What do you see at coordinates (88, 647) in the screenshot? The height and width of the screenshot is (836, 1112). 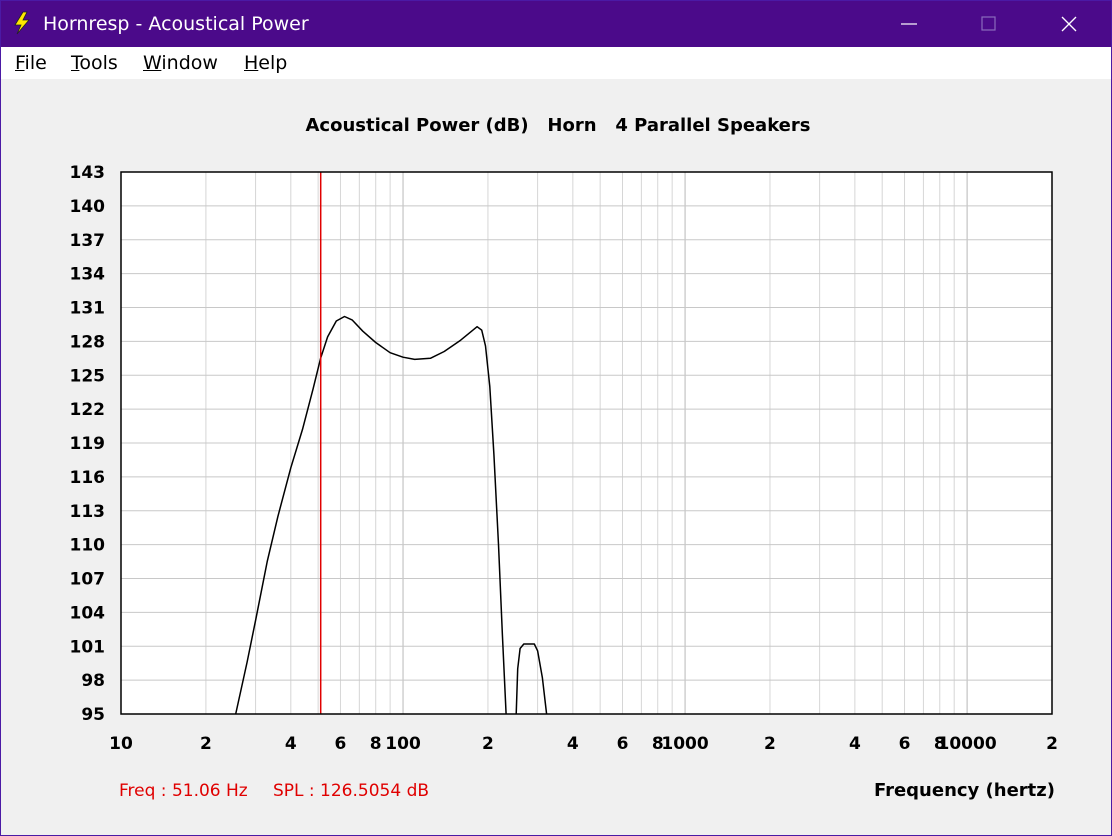 I see `y-tick-label: 101` at bounding box center [88, 647].